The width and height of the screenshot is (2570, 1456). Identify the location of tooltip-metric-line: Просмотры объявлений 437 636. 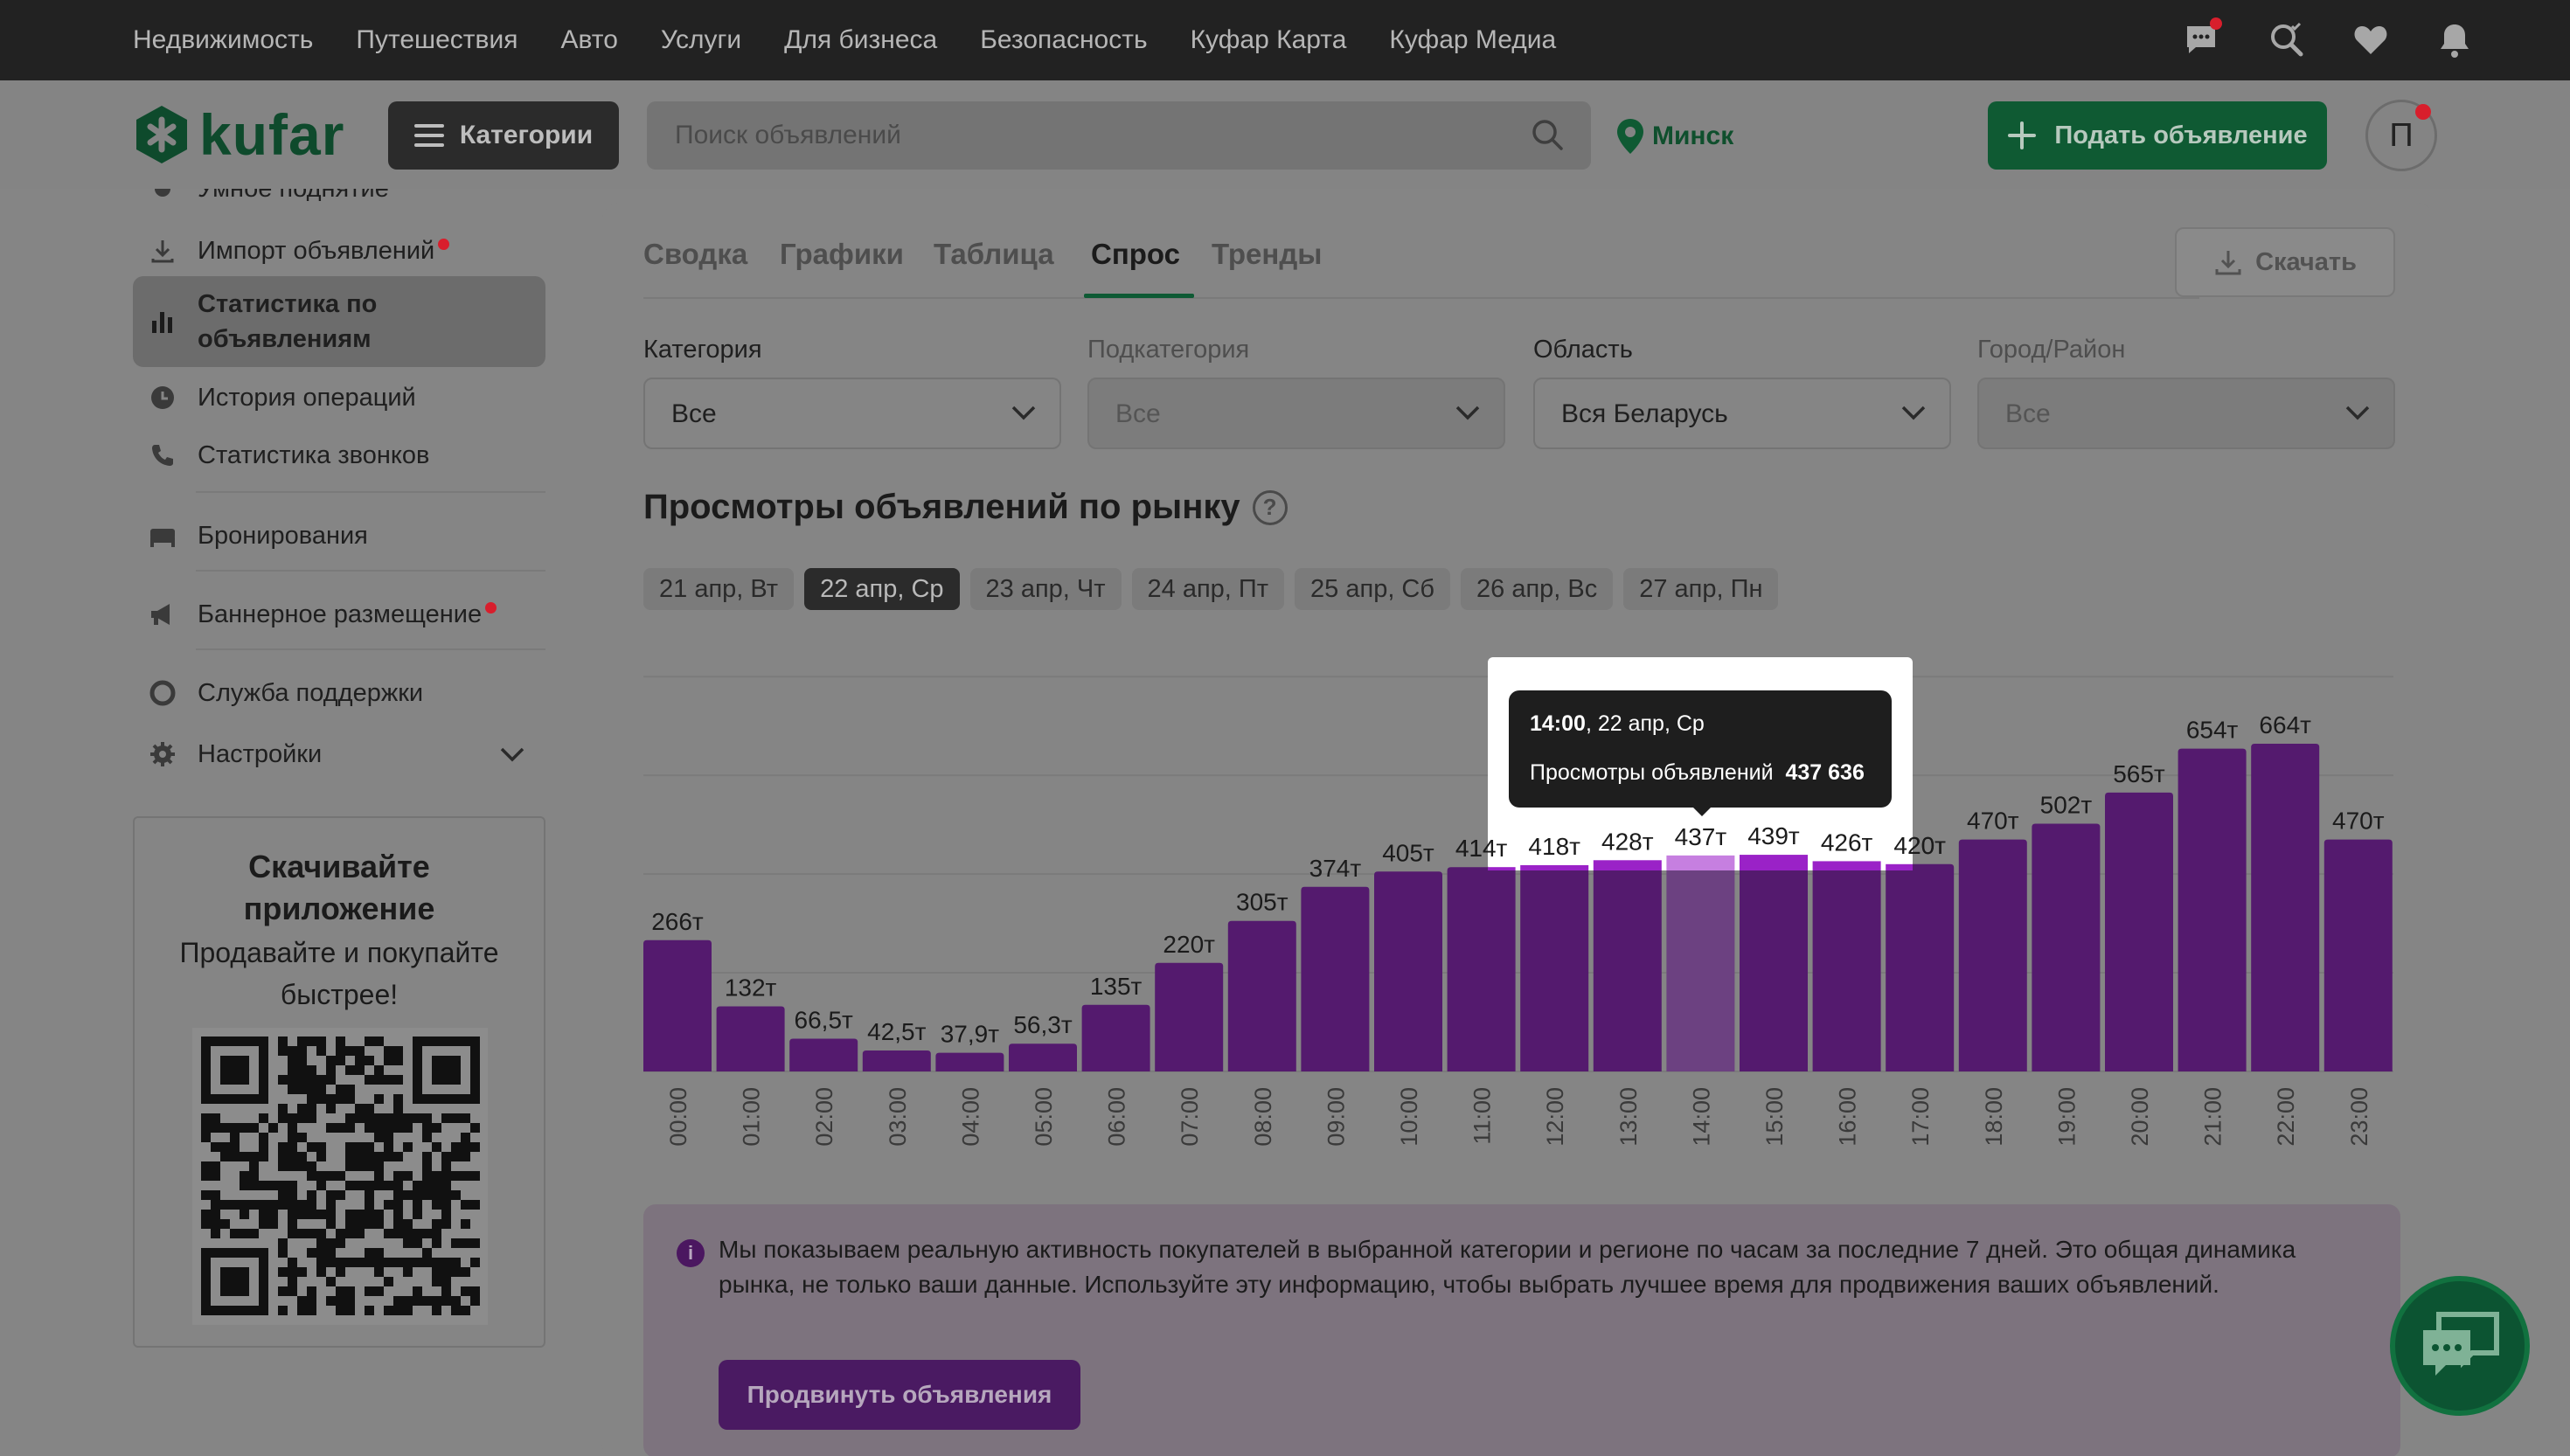
(1697, 773).